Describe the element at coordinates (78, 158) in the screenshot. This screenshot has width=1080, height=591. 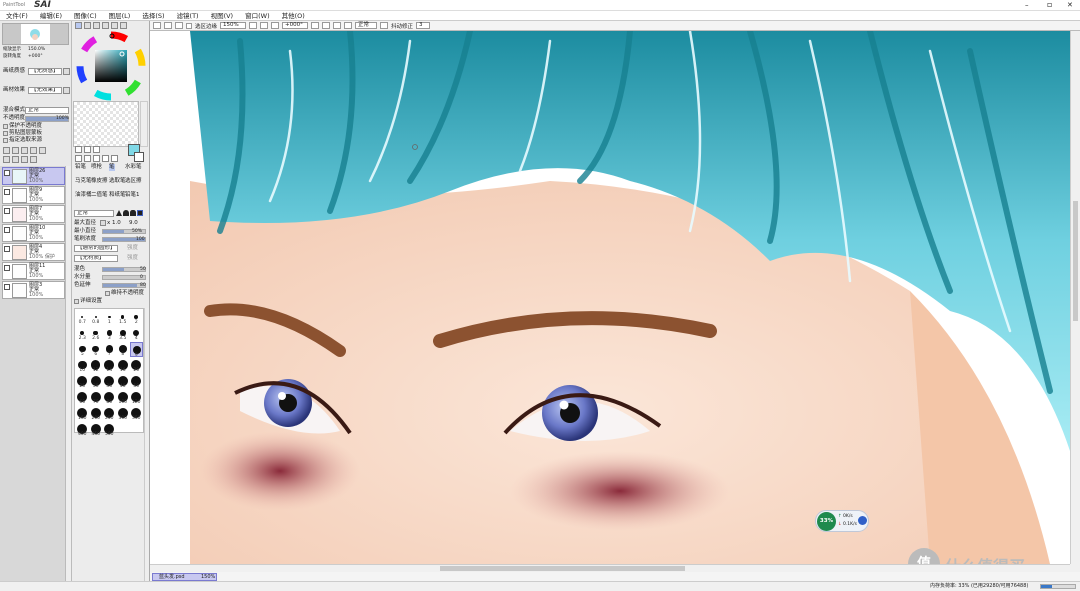
I see `move-icon` at that location.